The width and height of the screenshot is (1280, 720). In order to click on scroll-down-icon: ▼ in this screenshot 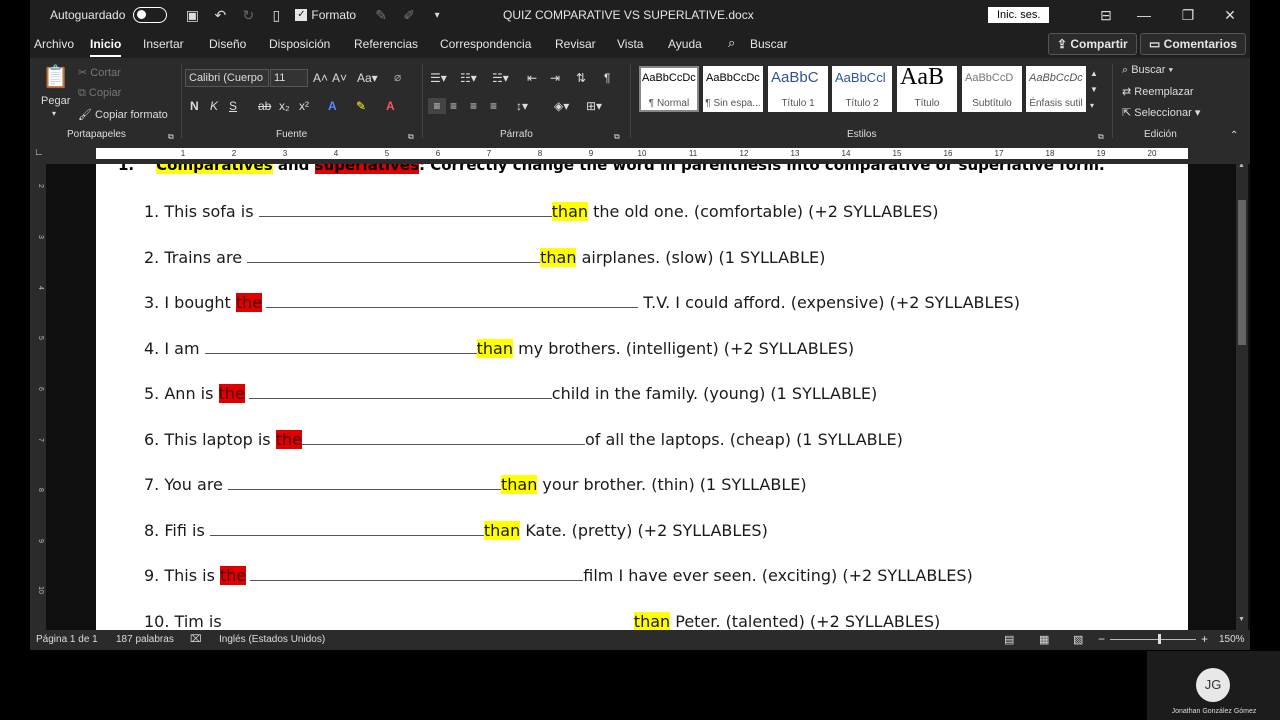, I will do `click(1241, 619)`.